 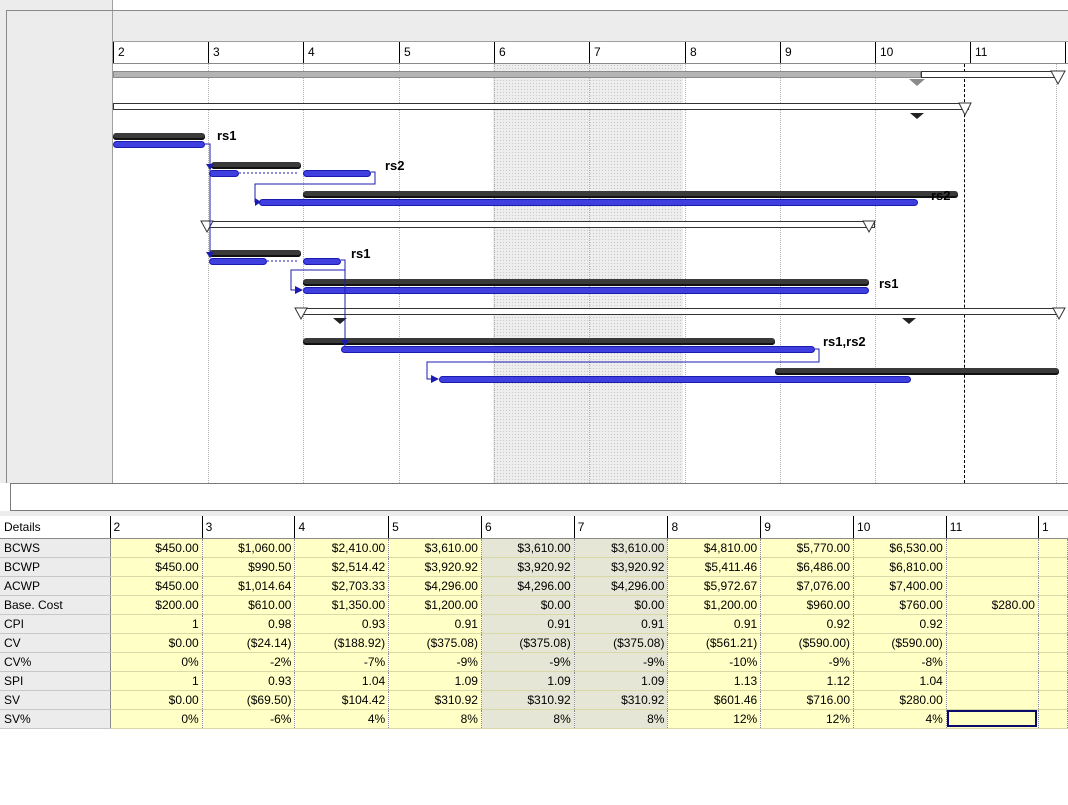 What do you see at coordinates (714, 681) in the screenshot?
I see `details-cell: 1.13` at bounding box center [714, 681].